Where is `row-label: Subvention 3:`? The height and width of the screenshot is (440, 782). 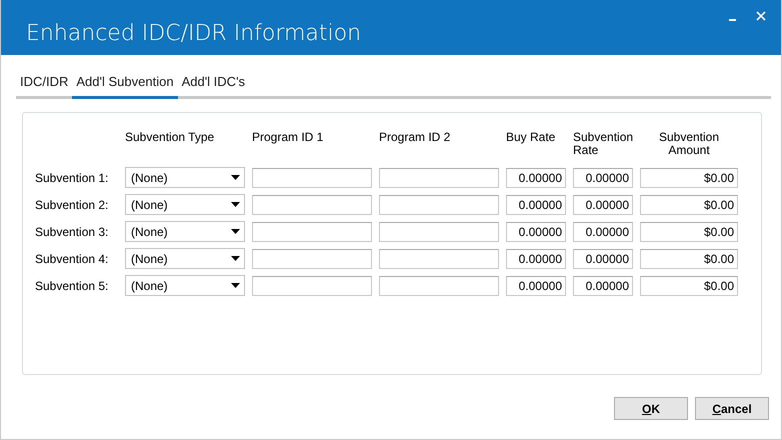 row-label: Subvention 3: is located at coordinates (72, 231).